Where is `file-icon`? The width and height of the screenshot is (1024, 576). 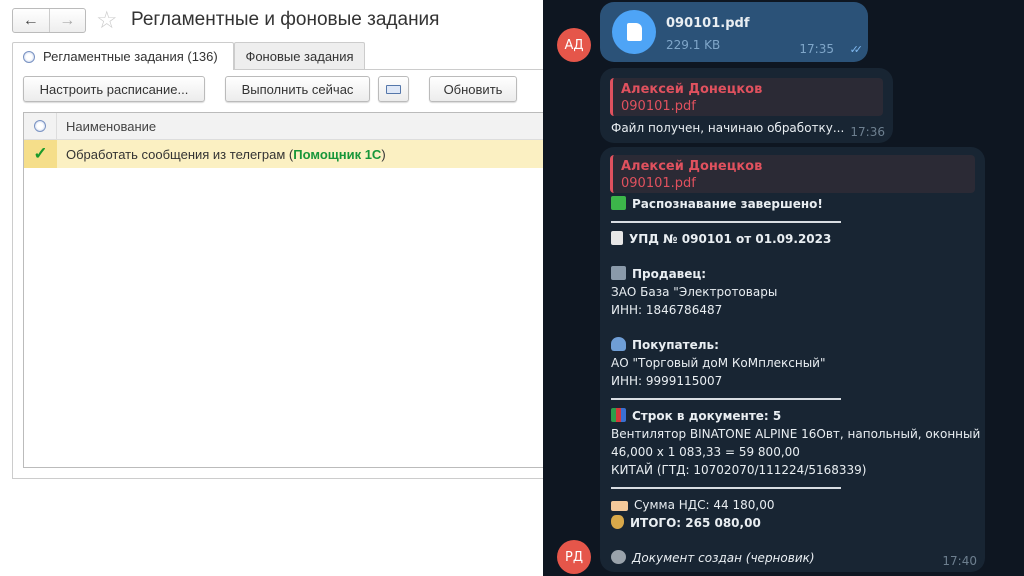 file-icon is located at coordinates (634, 32).